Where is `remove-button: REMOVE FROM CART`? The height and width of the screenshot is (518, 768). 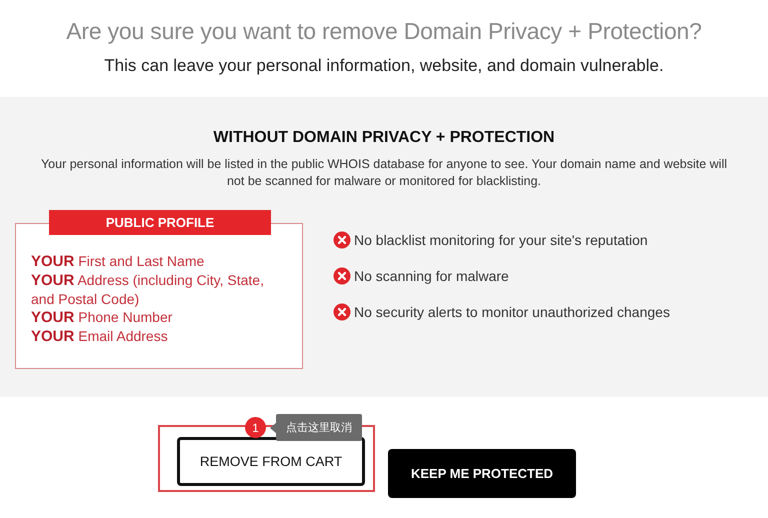
remove-button: REMOVE FROM CART is located at coordinates (271, 461).